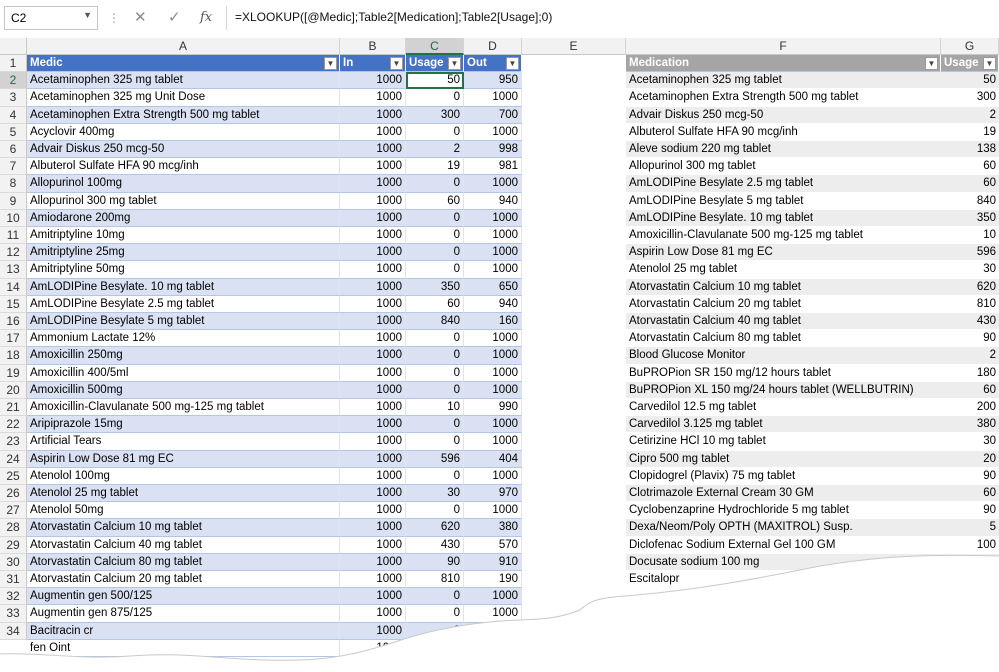 The image size is (999, 672). Describe the element at coordinates (13, 218) in the screenshot. I see `row-header: 10` at that location.